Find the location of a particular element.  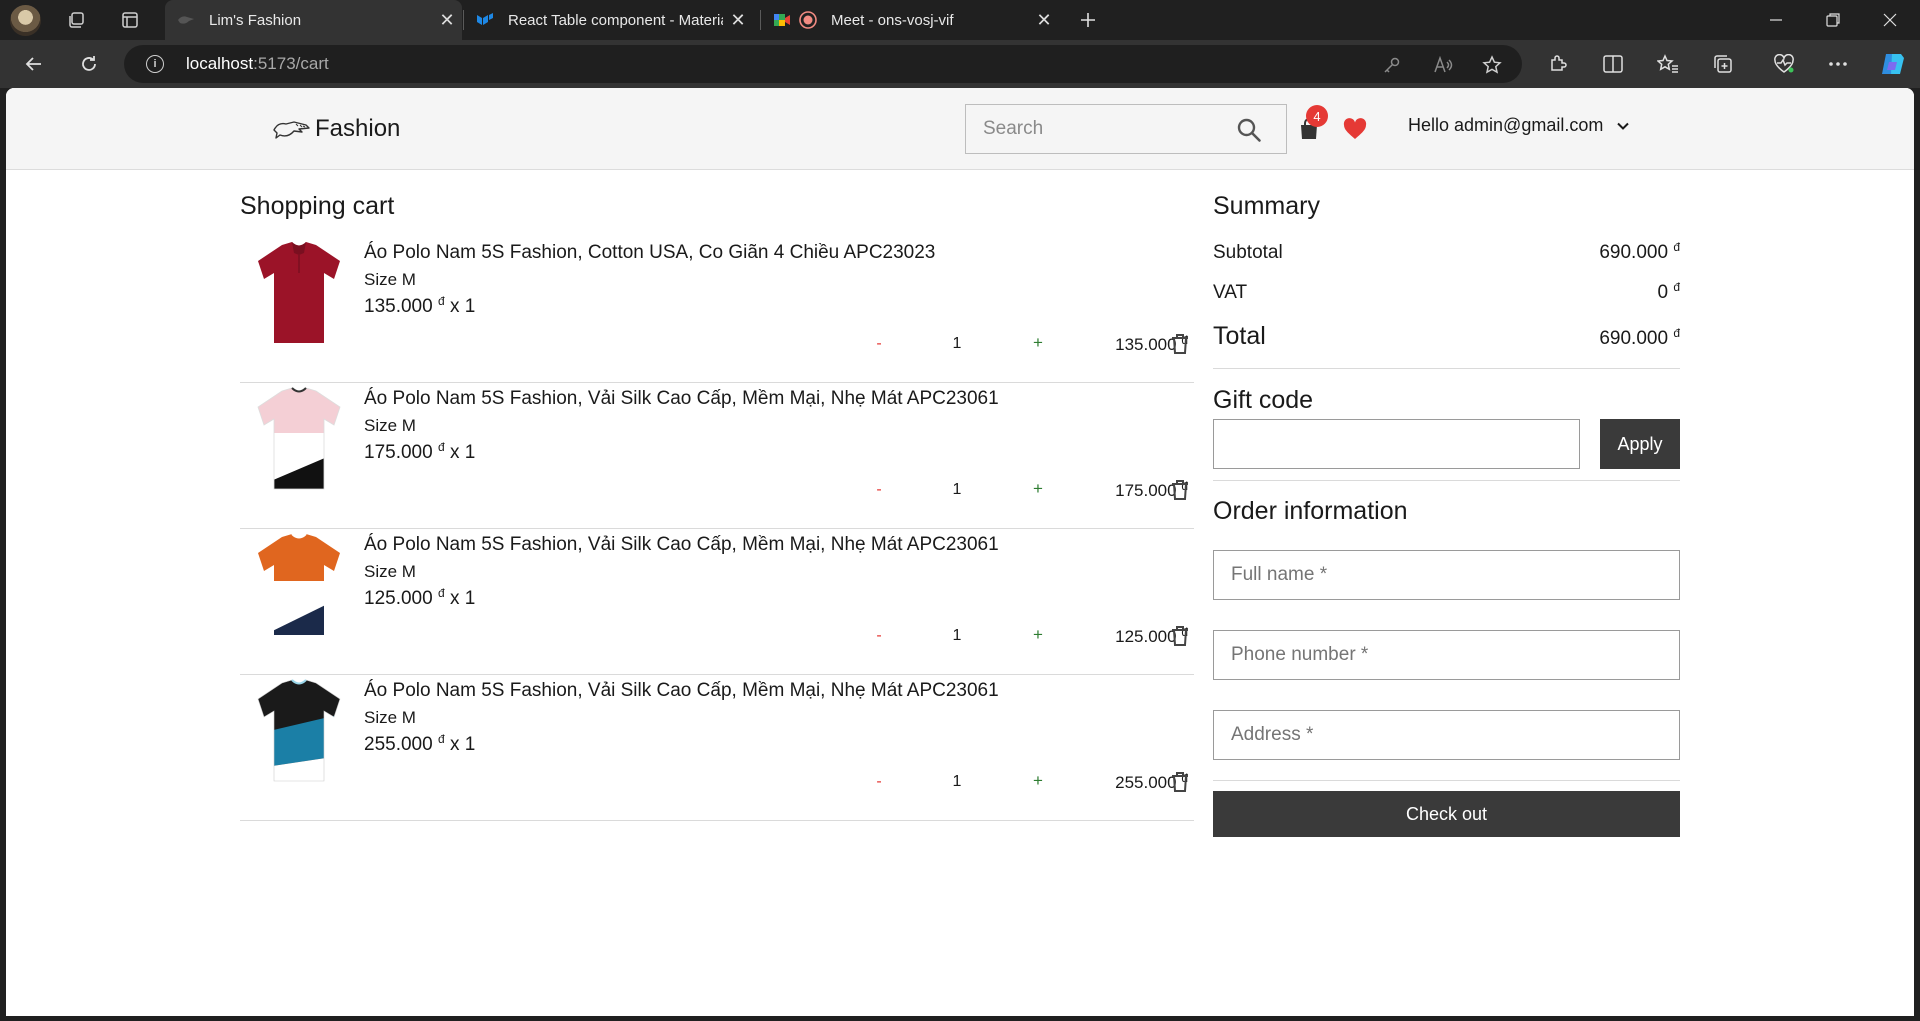

subtotal-amount: 690.000 đ is located at coordinates (1639, 252).